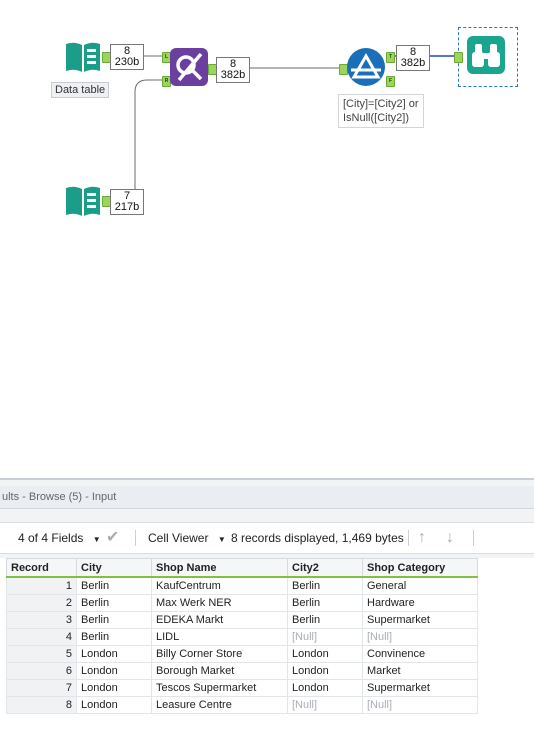  Describe the element at coordinates (381, 111) in the screenshot. I see `filter-expression-annotation: [City]=[City2] or IsNull([City2])` at that location.